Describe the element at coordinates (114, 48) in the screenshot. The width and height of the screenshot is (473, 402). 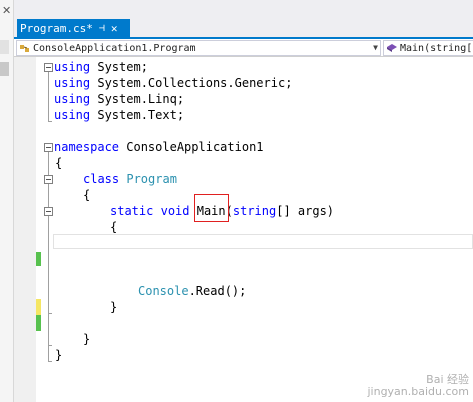
I see `class-dropdown-value: ConsoleApplication1.Program` at that location.